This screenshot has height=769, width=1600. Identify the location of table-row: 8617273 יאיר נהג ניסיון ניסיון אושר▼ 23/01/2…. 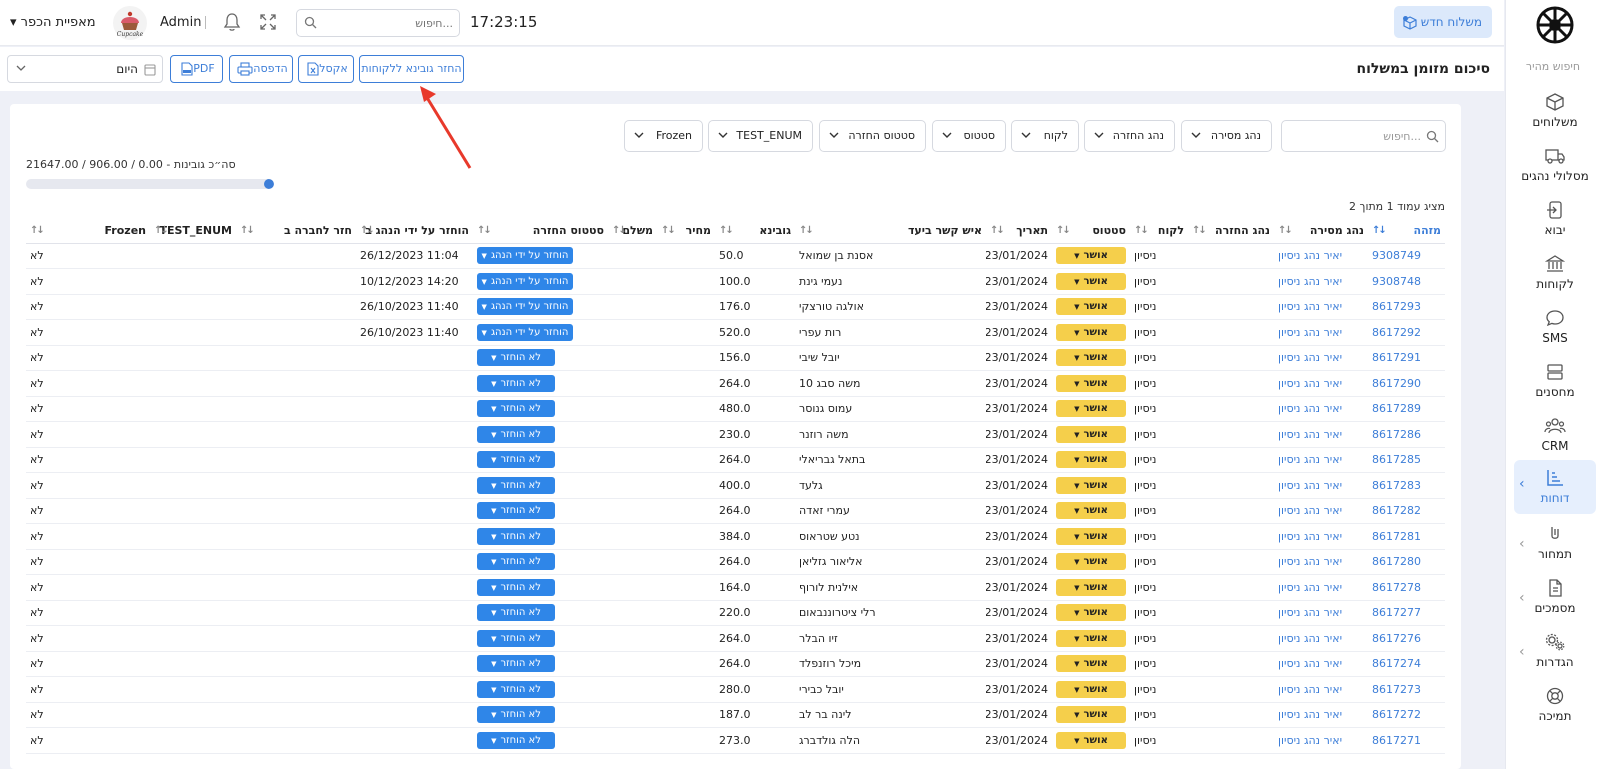
(735, 689).